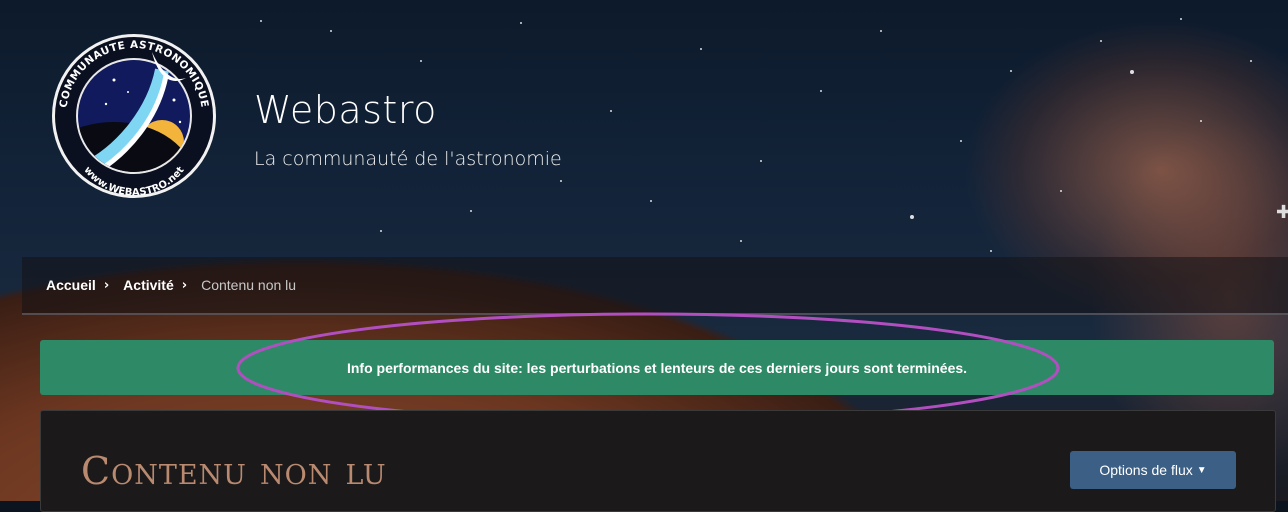  What do you see at coordinates (345, 110) in the screenshot?
I see `site-title: Webastro` at bounding box center [345, 110].